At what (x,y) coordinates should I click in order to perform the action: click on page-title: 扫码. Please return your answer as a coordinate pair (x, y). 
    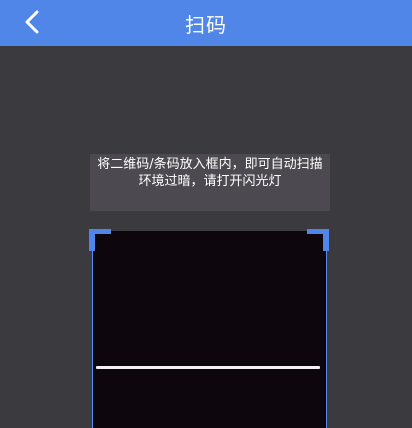
    Looking at the image, I should click on (206, 24).